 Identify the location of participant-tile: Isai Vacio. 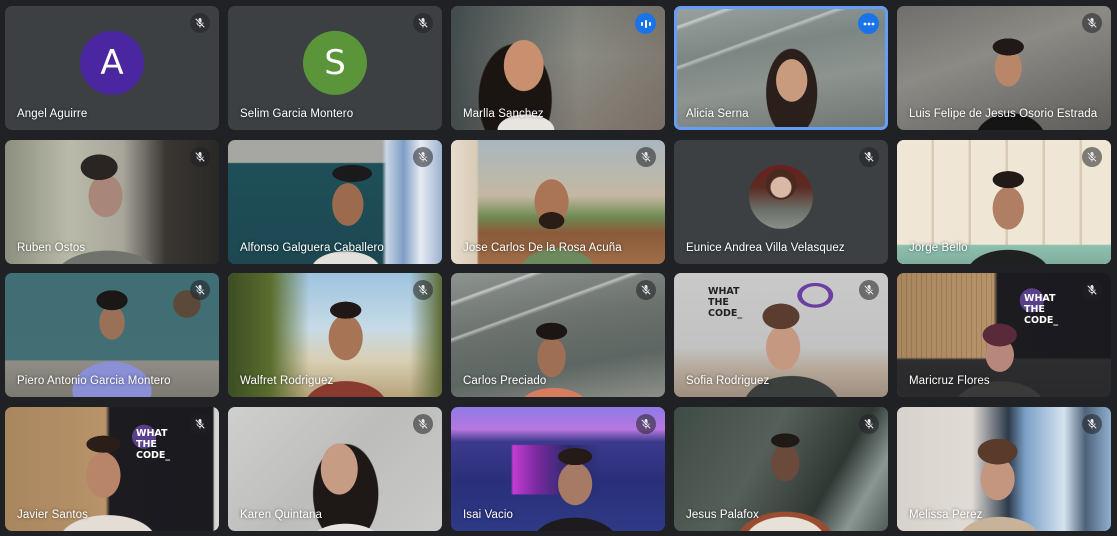
(558, 468).